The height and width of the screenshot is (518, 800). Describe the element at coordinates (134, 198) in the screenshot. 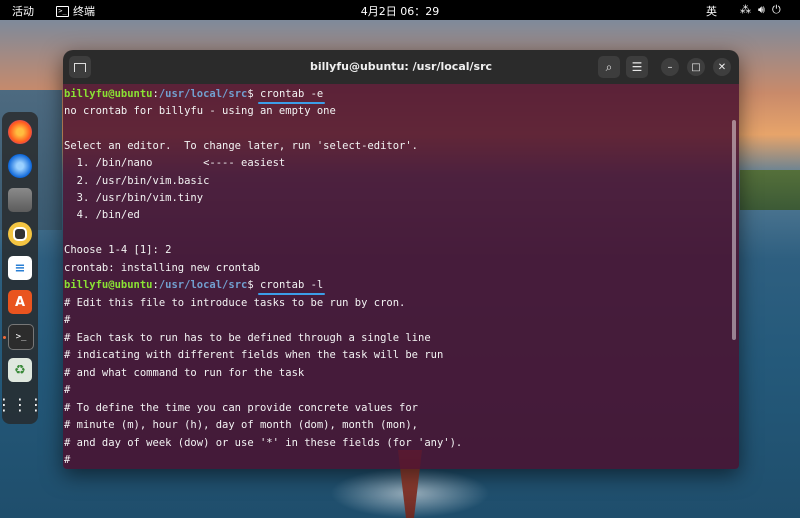

I see `output-line: 3. /usr/bin/vim.tiny` at that location.